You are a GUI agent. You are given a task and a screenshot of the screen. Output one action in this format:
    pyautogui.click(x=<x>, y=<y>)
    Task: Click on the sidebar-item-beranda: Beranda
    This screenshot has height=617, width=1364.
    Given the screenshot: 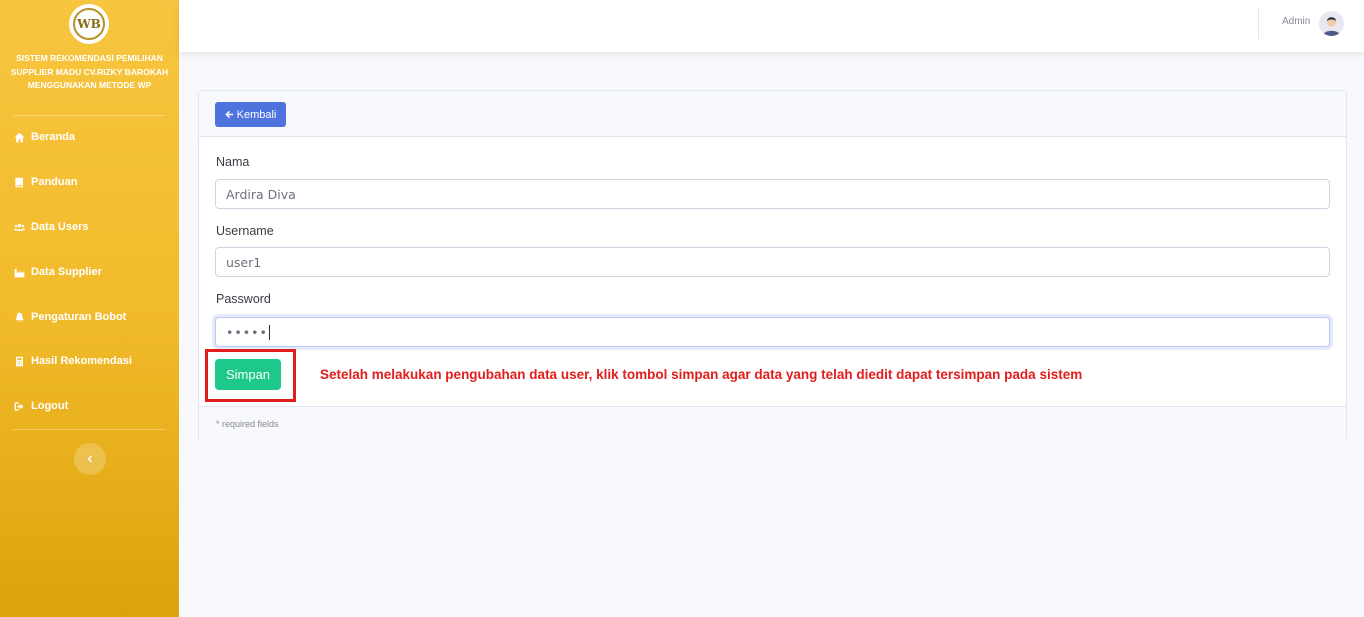 What is the action you would take?
    pyautogui.click(x=44, y=137)
    